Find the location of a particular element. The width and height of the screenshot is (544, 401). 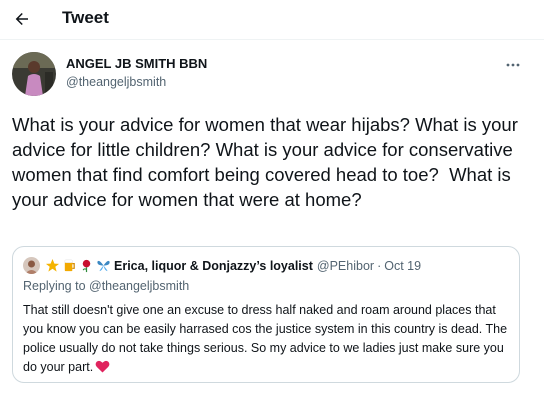

quote-author-avatar is located at coordinates (31, 265).